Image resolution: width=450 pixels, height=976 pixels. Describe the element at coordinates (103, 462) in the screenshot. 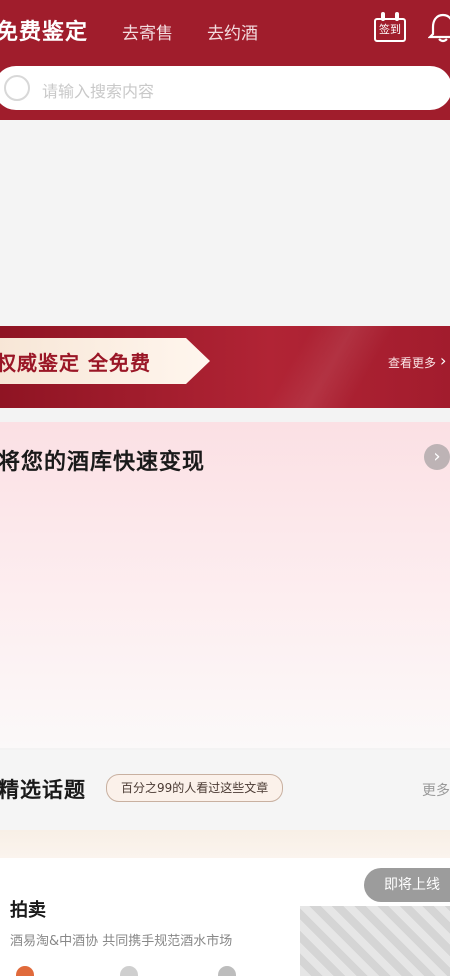

I see `cellar-title: 将您的酒库快速变现` at that location.